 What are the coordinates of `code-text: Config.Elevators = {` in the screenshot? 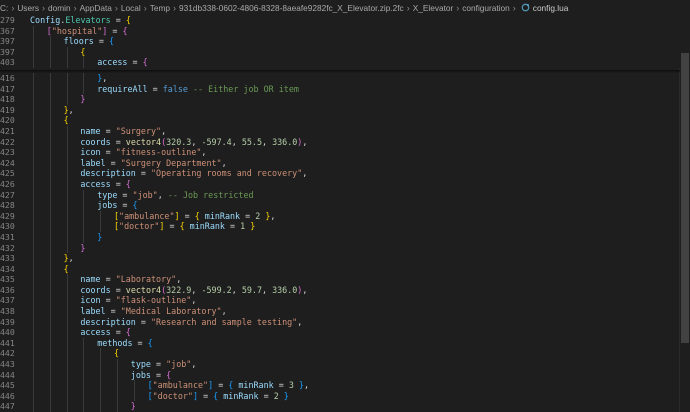 It's located at (80, 20).